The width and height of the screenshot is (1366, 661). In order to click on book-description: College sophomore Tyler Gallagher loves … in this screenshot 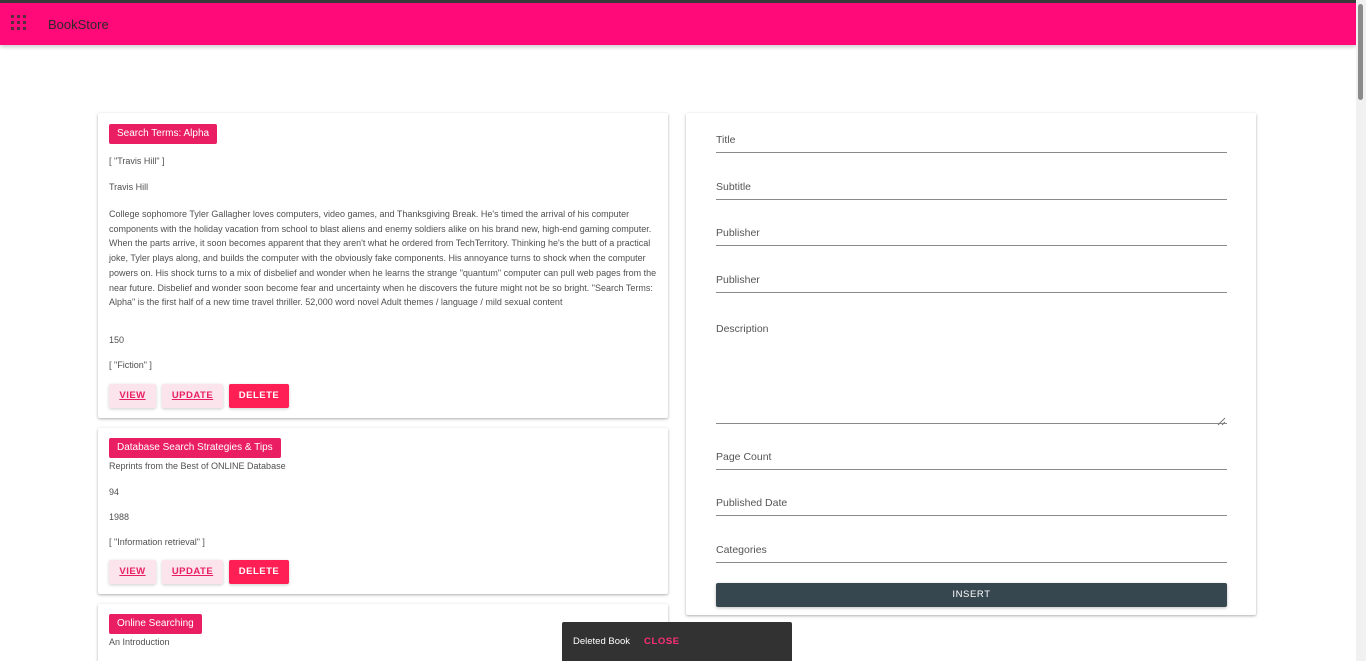, I will do `click(383, 258)`.